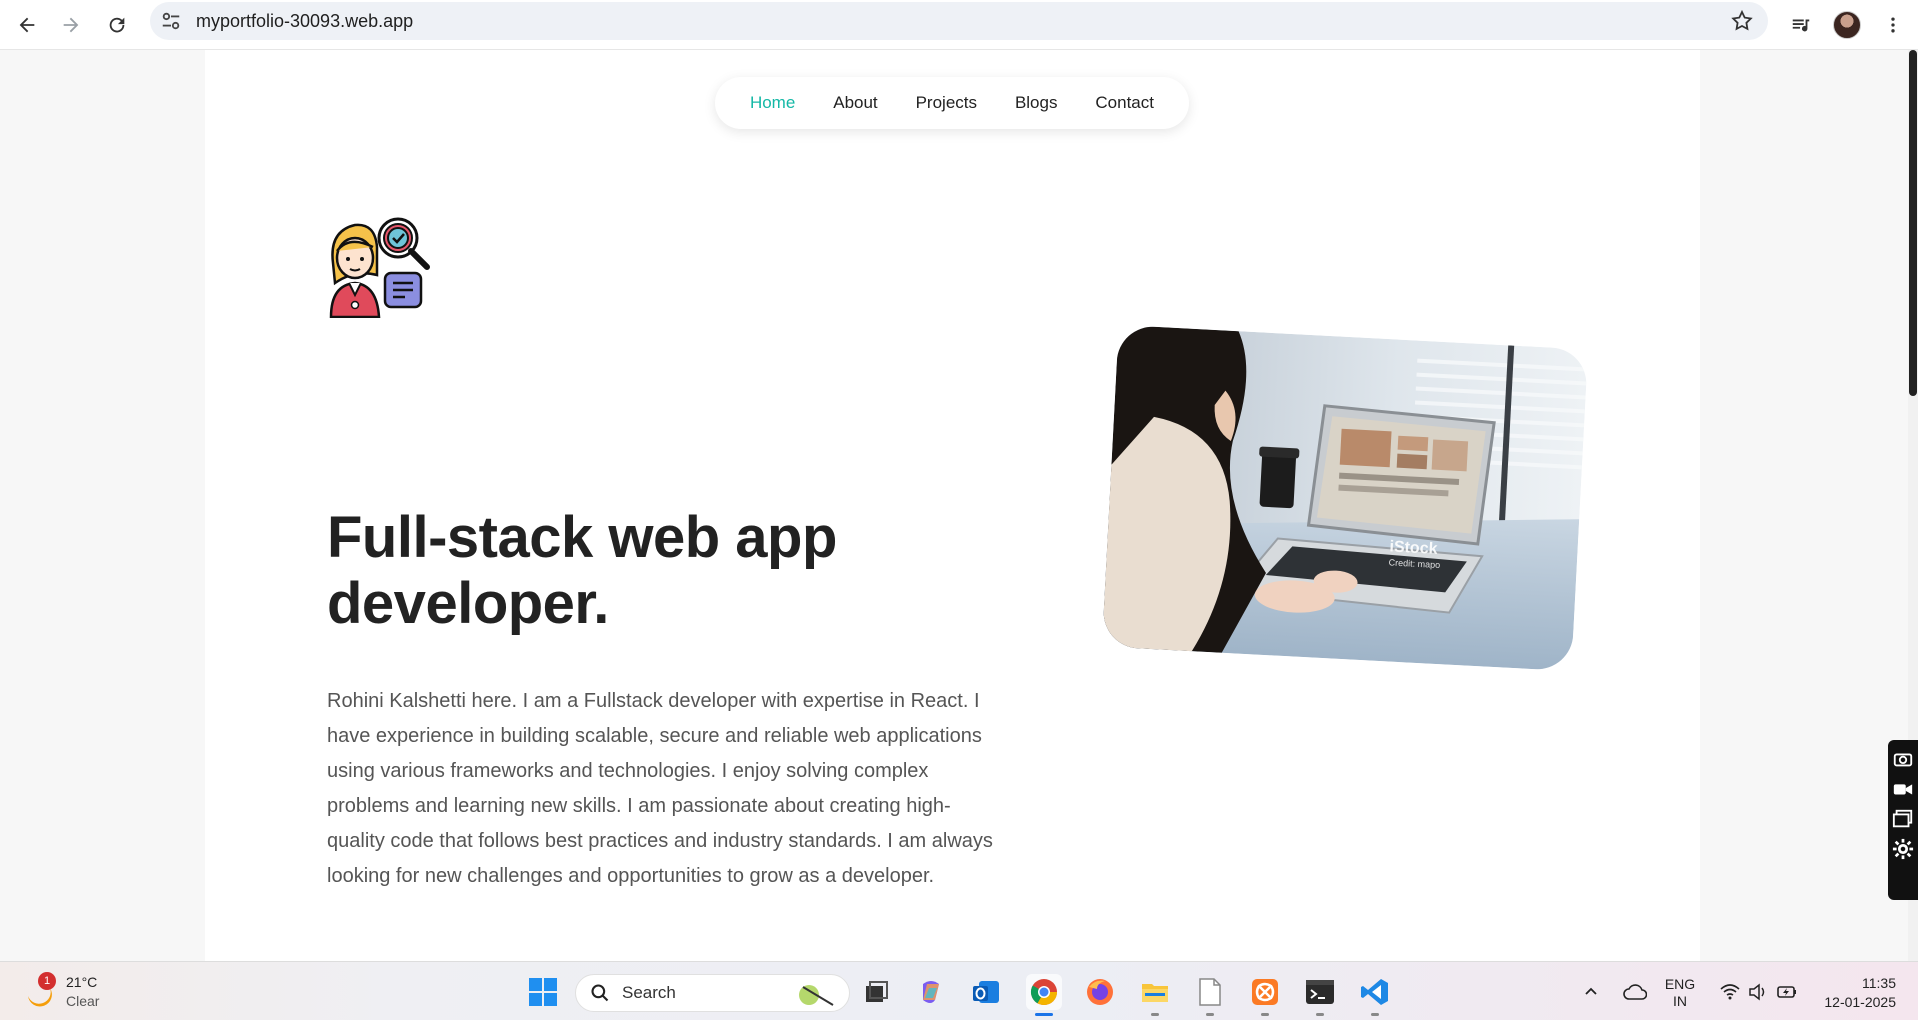  I want to click on wifi-icon, so click(1730, 992).